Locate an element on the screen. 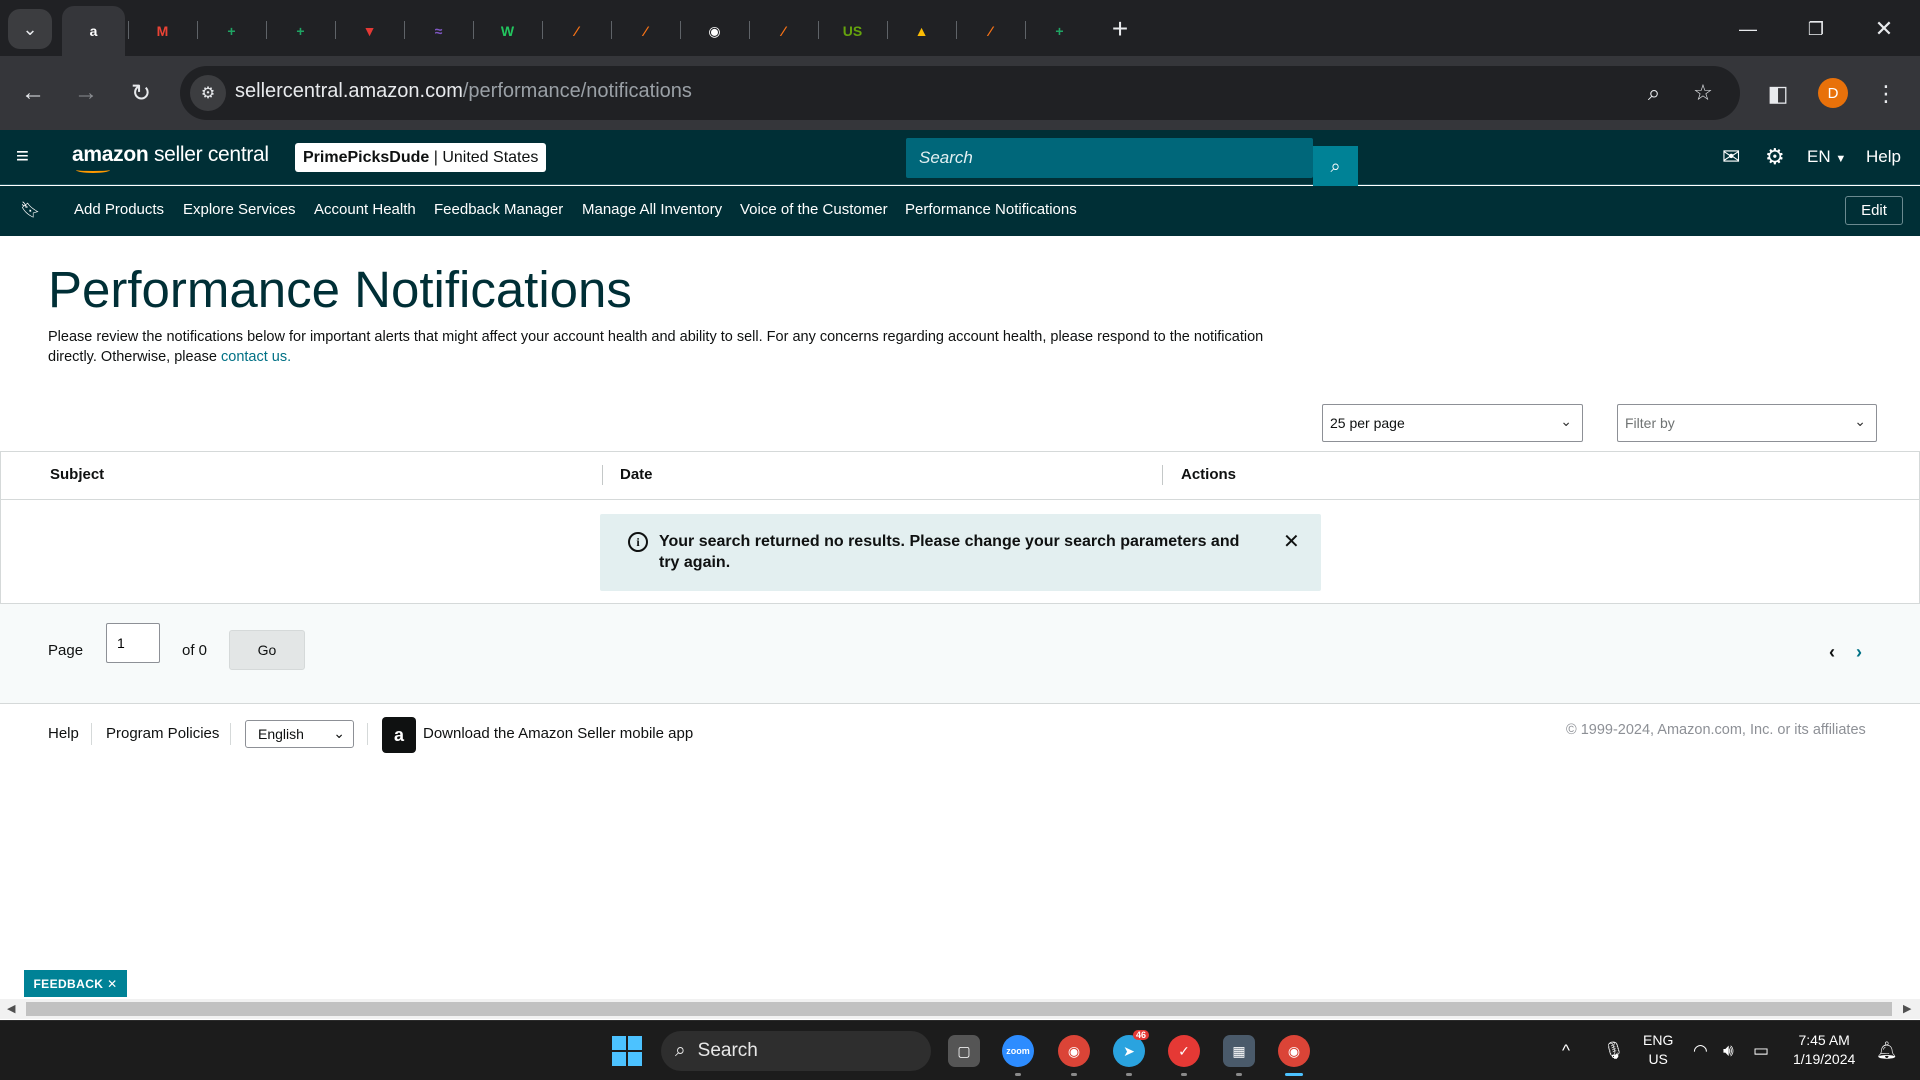 The width and height of the screenshot is (1920, 1080). restore-icon: ❐ is located at coordinates (1816, 29).